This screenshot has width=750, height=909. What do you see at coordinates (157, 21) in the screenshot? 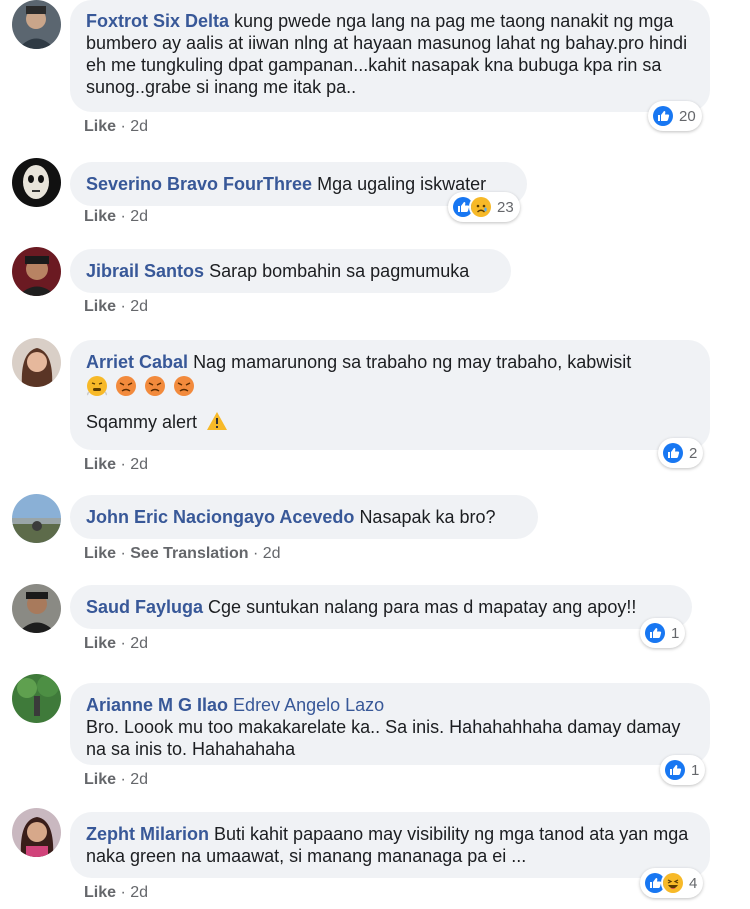
I see `comment-author: Foxtrot Six Delta` at bounding box center [157, 21].